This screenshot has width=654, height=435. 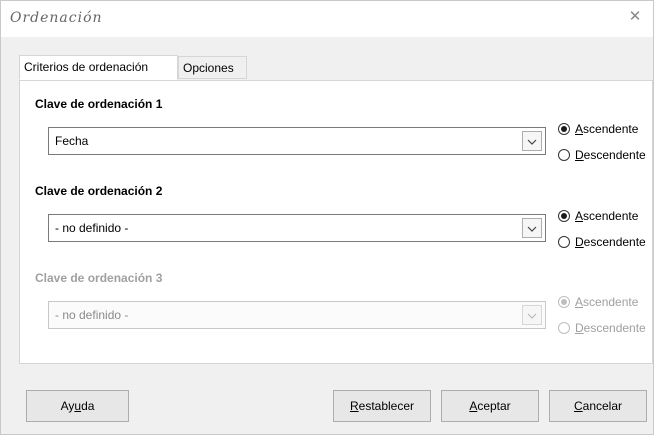 I want to click on sort-key-3-select: - no definido -, so click(x=297, y=315).